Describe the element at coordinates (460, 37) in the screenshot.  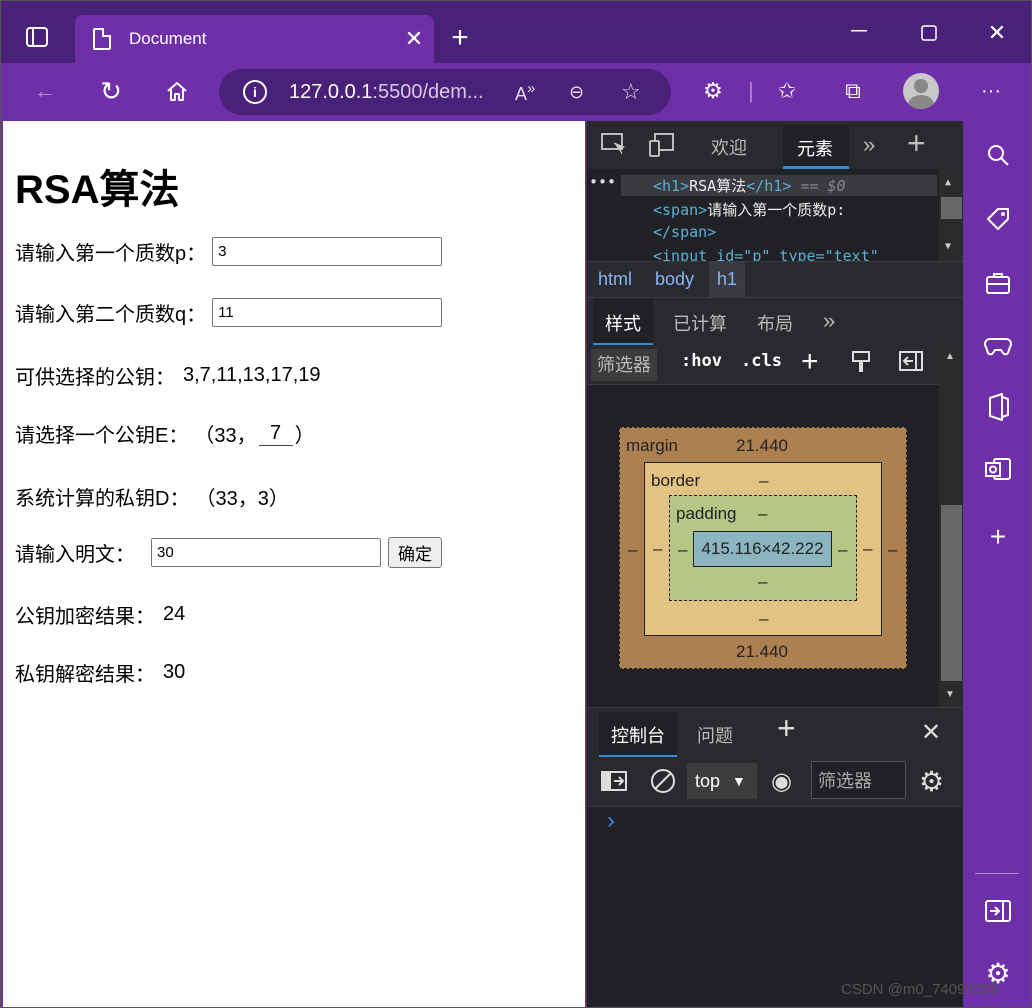
I see `new-tab-icon: +` at that location.